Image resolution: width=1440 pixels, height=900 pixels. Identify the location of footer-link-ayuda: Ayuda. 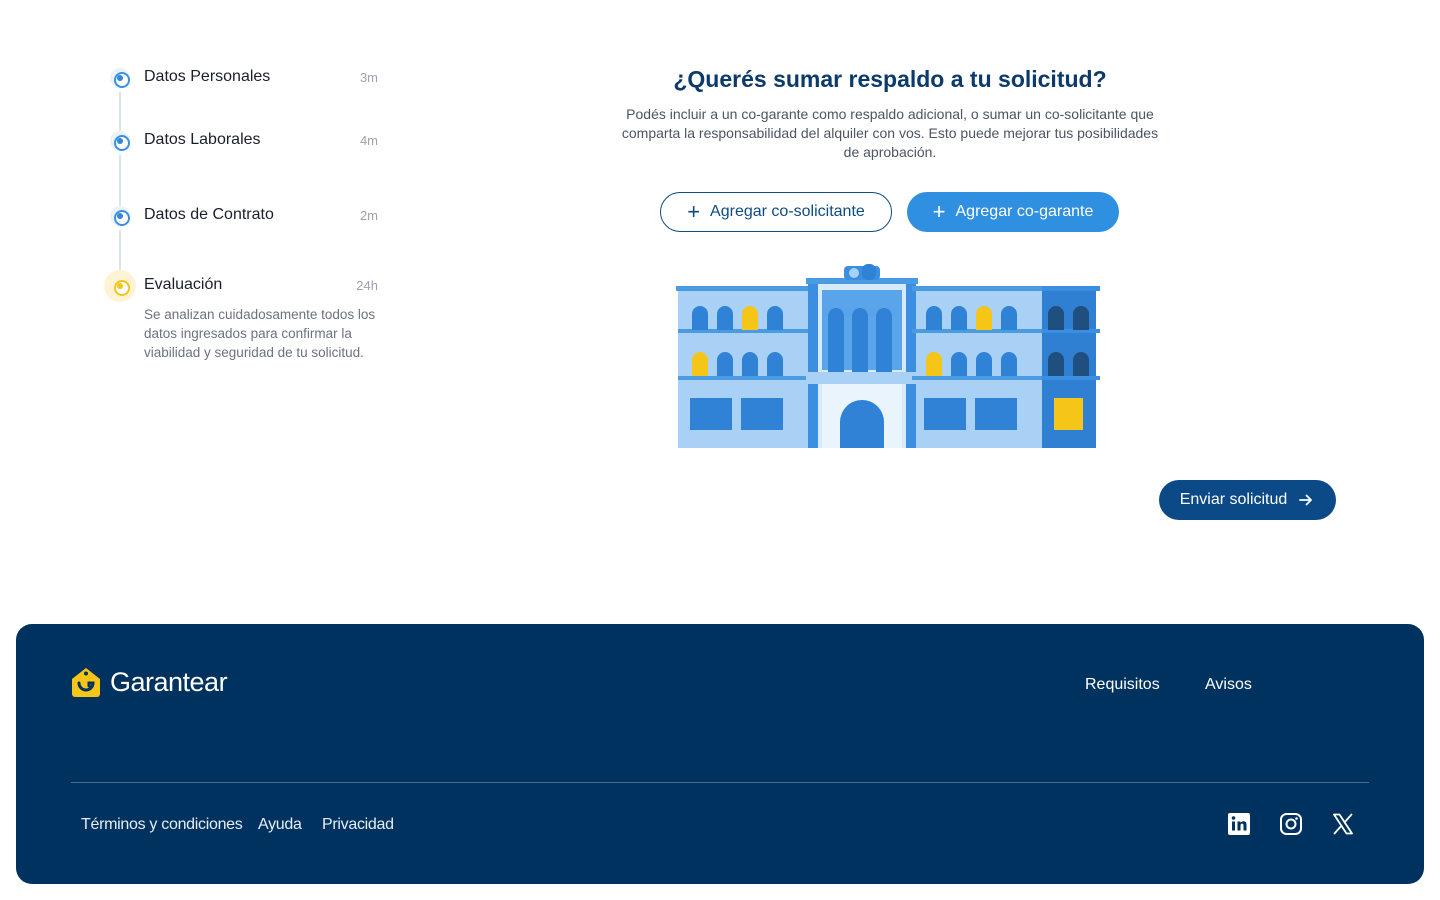
(280, 825).